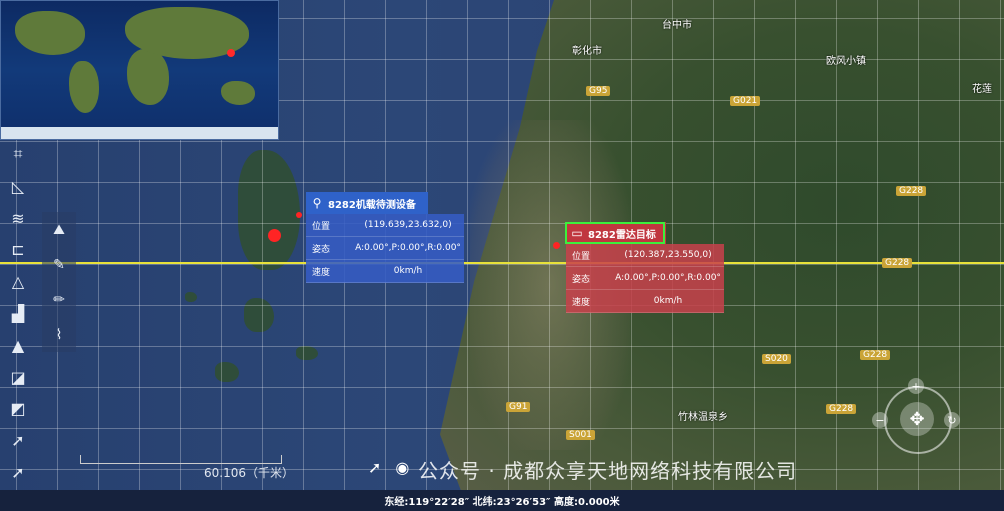 The width and height of the screenshot is (1004, 511). What do you see at coordinates (249, 473) in the screenshot?
I see `scale-label: 60.106（千米）` at bounding box center [249, 473].